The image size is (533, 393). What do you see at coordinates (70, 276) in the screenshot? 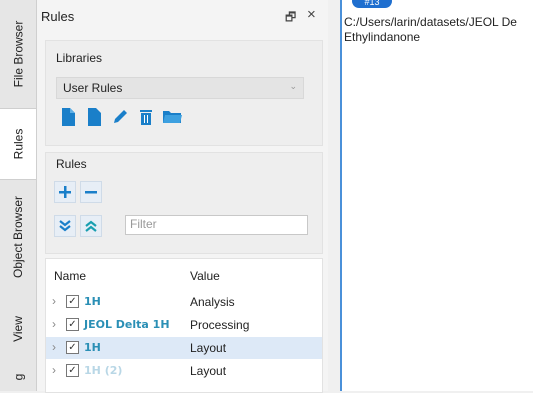
I see `column-header-name: Name` at bounding box center [70, 276].